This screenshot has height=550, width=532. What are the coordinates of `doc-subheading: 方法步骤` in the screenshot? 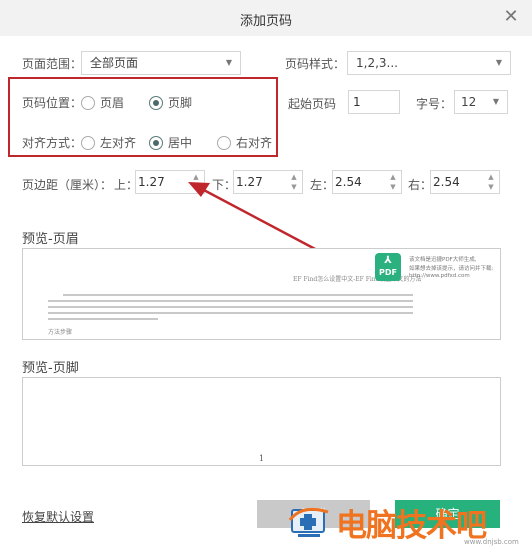 It's located at (60, 332).